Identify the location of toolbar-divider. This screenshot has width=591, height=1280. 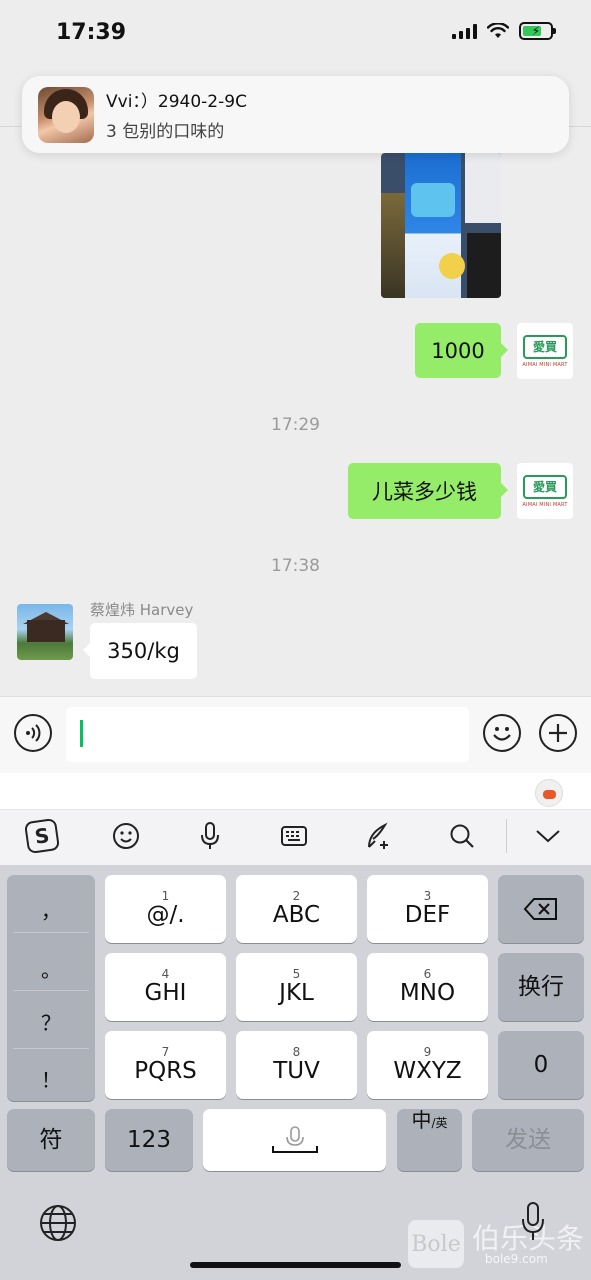
(506, 836).